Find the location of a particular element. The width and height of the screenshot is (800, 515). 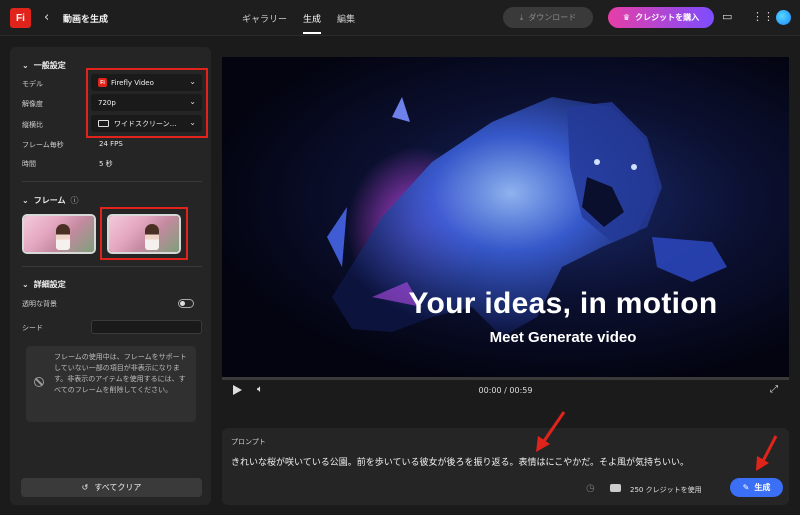

video-subheadline: Meet Generate video is located at coordinates (563, 337).